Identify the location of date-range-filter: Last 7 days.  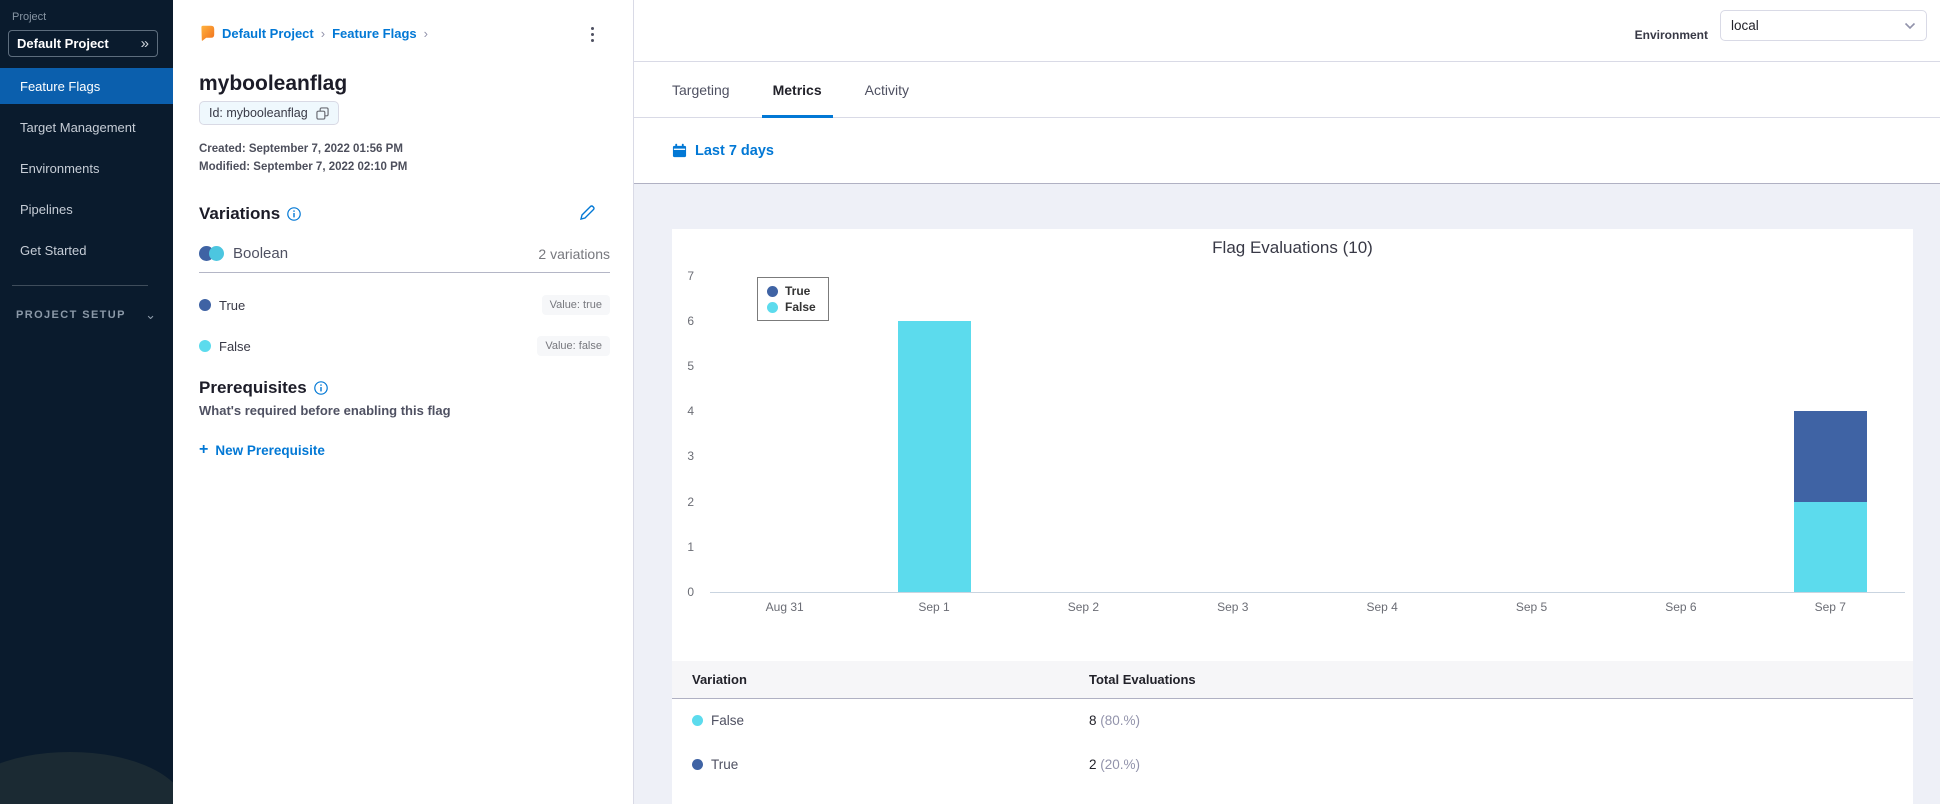
(1287, 151).